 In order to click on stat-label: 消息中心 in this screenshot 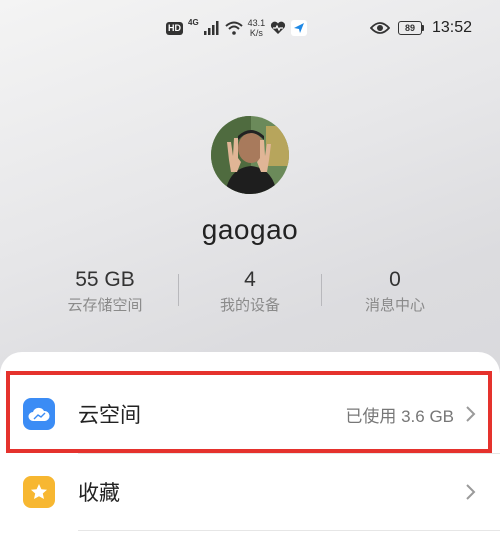, I will do `click(394, 305)`.